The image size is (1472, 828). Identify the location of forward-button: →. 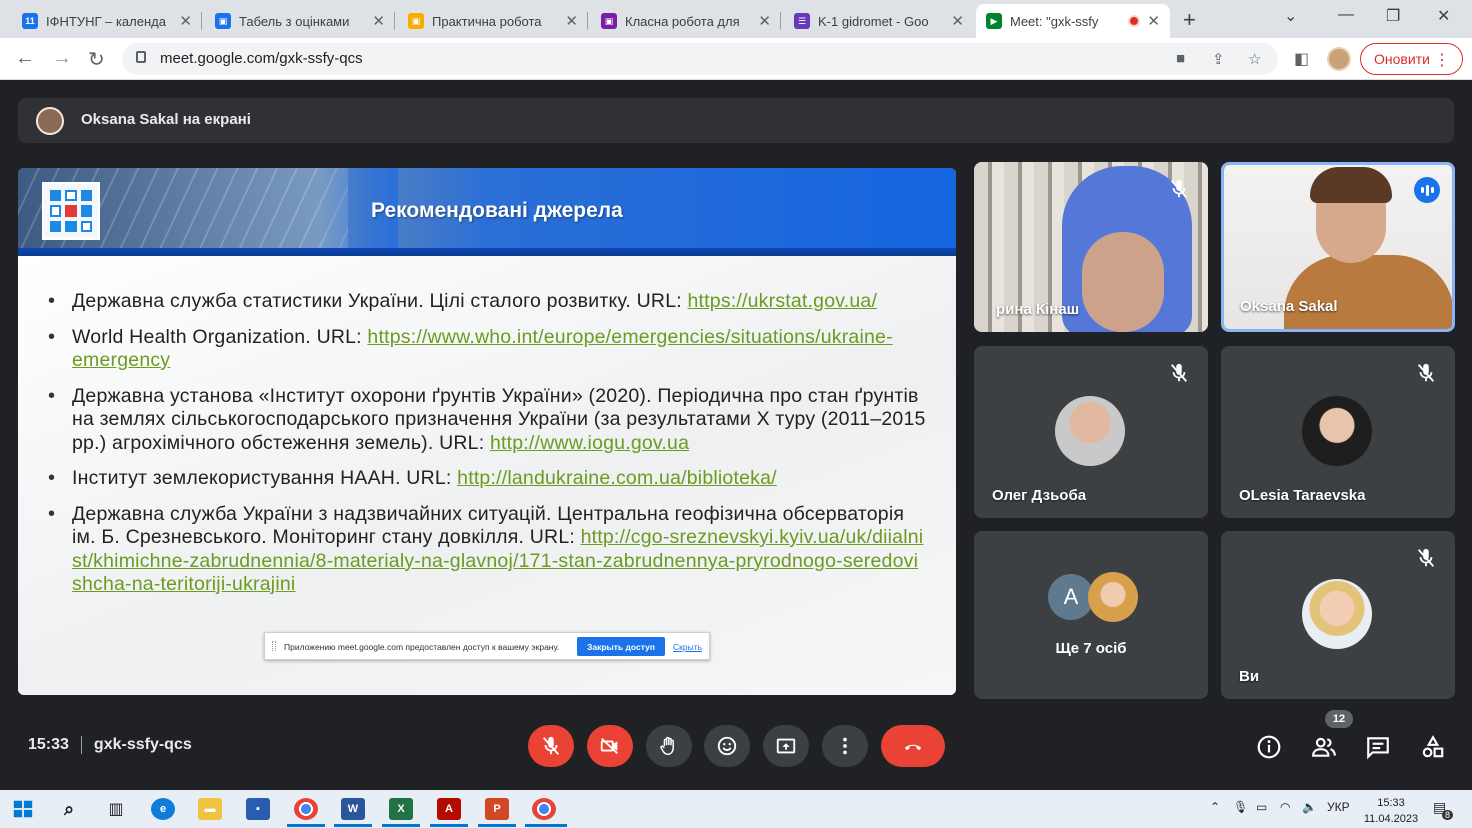
(62, 58).